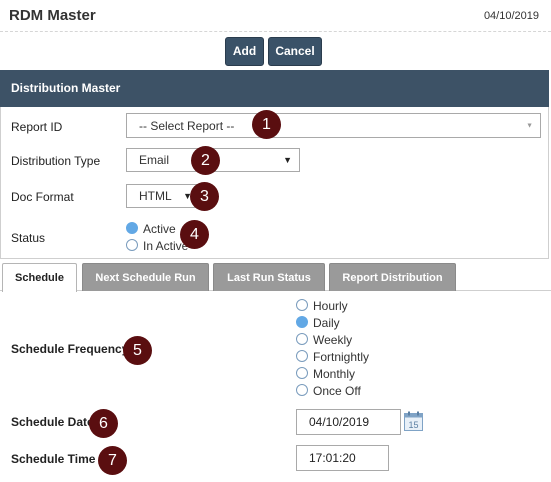 The width and height of the screenshot is (551, 482). What do you see at coordinates (330, 306) in the screenshot?
I see `frequency-hourly-label: Hourly` at bounding box center [330, 306].